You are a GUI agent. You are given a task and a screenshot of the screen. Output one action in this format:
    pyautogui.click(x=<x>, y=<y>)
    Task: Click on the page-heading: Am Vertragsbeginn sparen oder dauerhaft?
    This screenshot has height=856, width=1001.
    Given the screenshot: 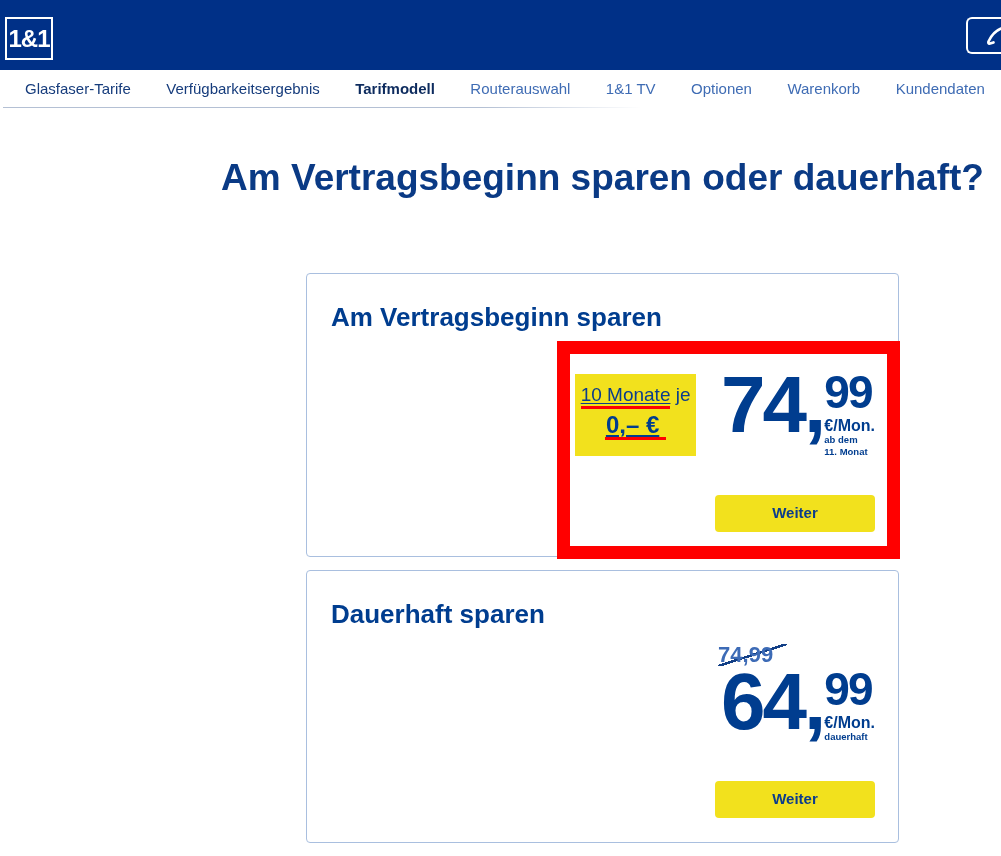 What is the action you would take?
    pyautogui.click(x=602, y=178)
    